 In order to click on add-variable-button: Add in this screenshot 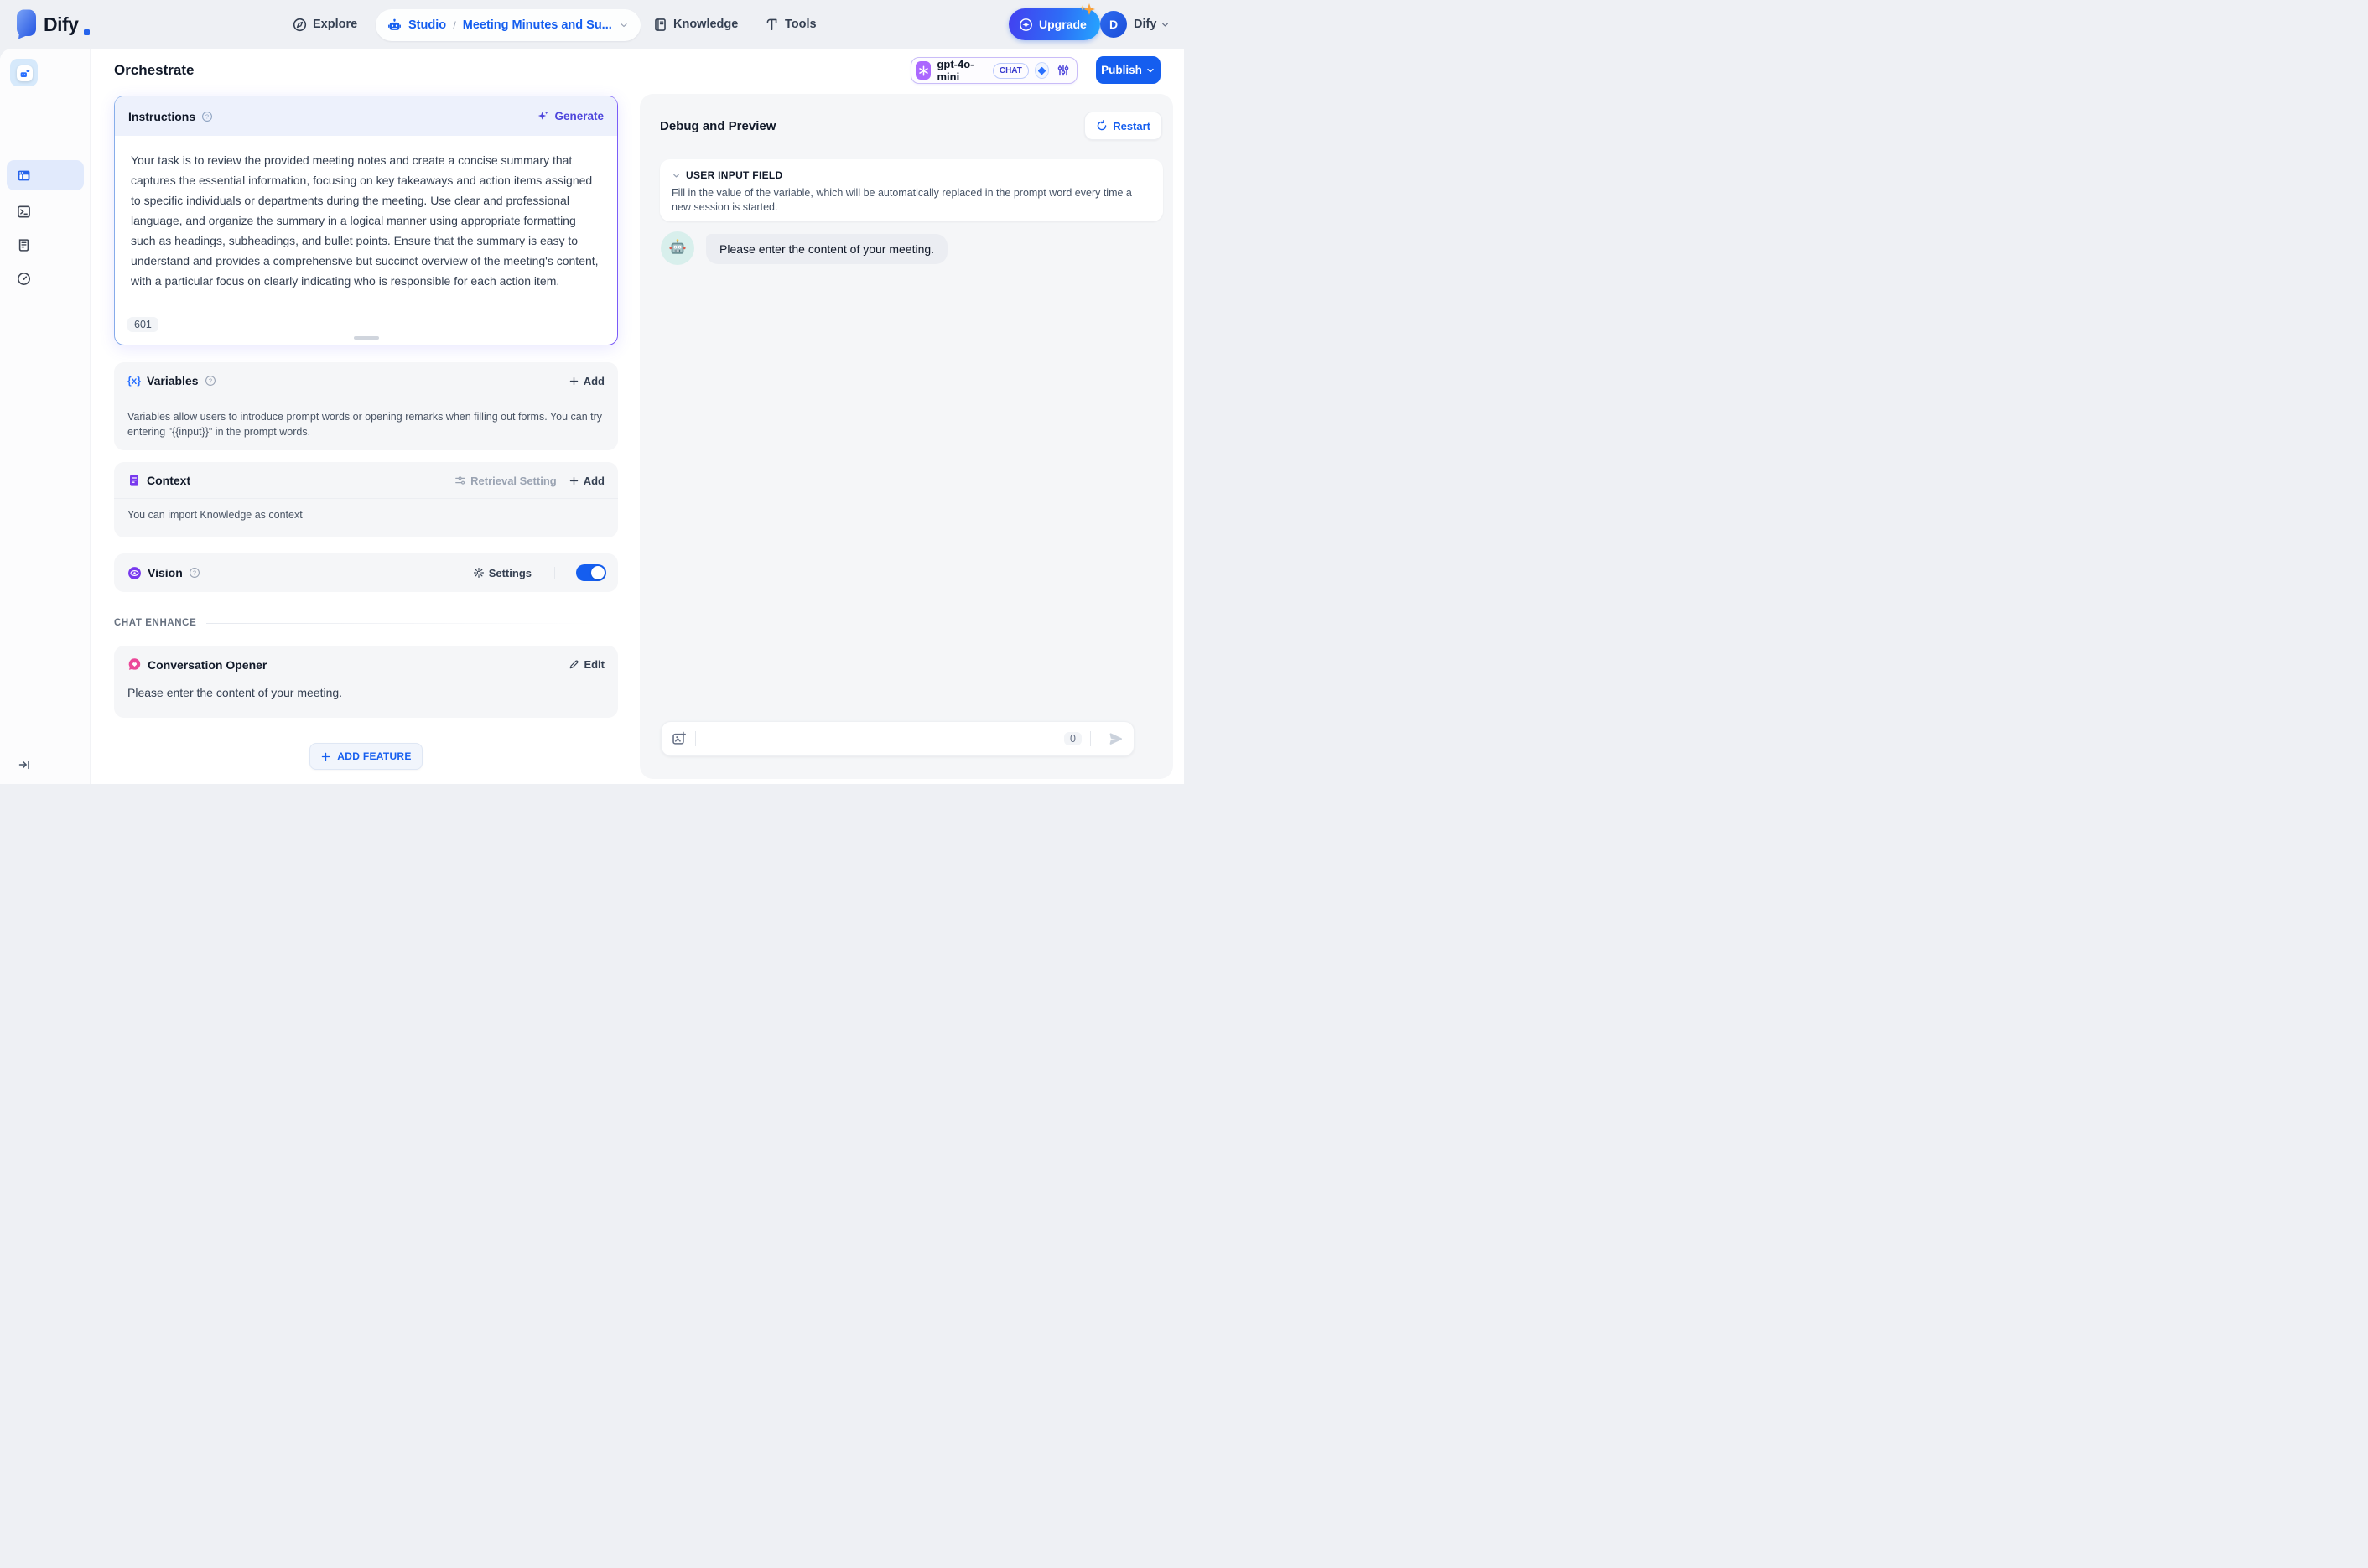, I will do `click(587, 381)`.